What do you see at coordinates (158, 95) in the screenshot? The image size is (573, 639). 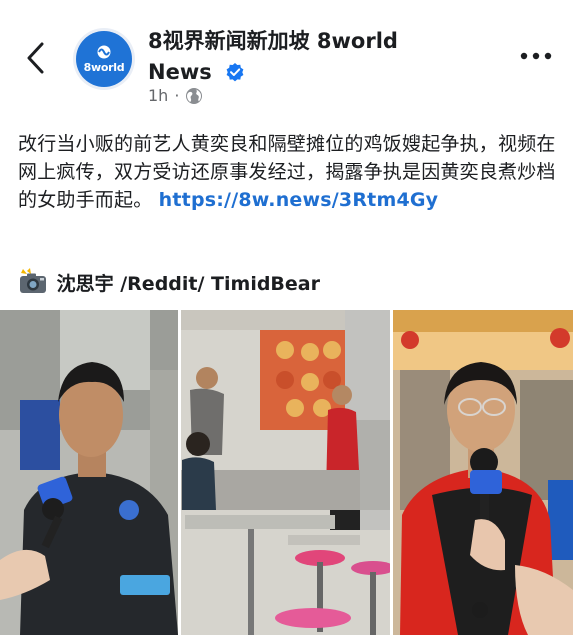 I see `post-time: 1h` at bounding box center [158, 95].